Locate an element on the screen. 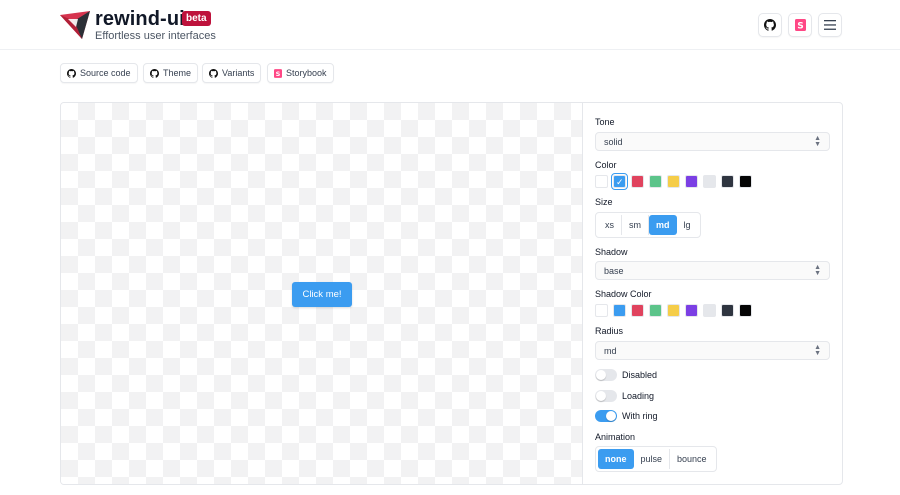 This screenshot has width=900, height=495. disabled-toggle is located at coordinates (606, 375).